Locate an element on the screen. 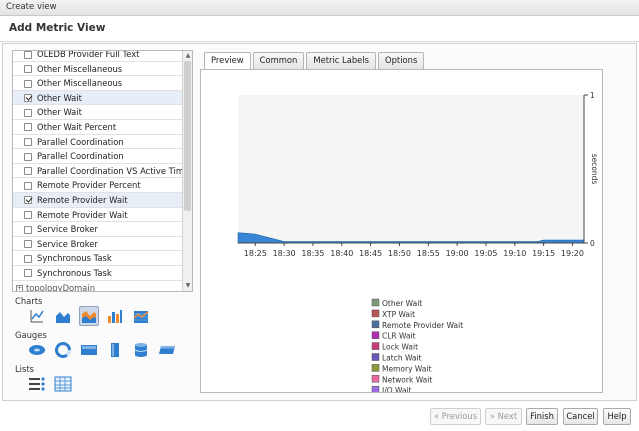  view-tabs: Preview Common Metric Labels Options is located at coordinates (314, 61).